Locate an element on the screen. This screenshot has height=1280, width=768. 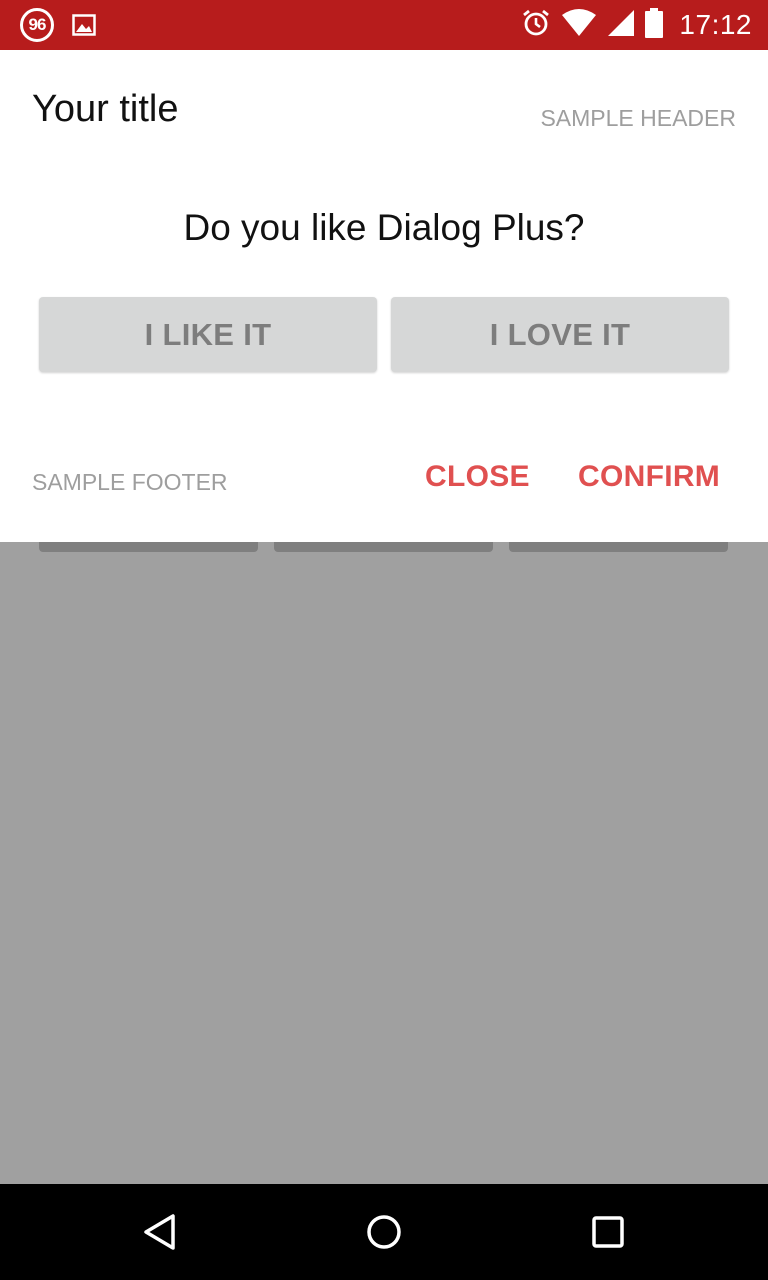
status-bar-time: 17:12 is located at coordinates (715, 24).